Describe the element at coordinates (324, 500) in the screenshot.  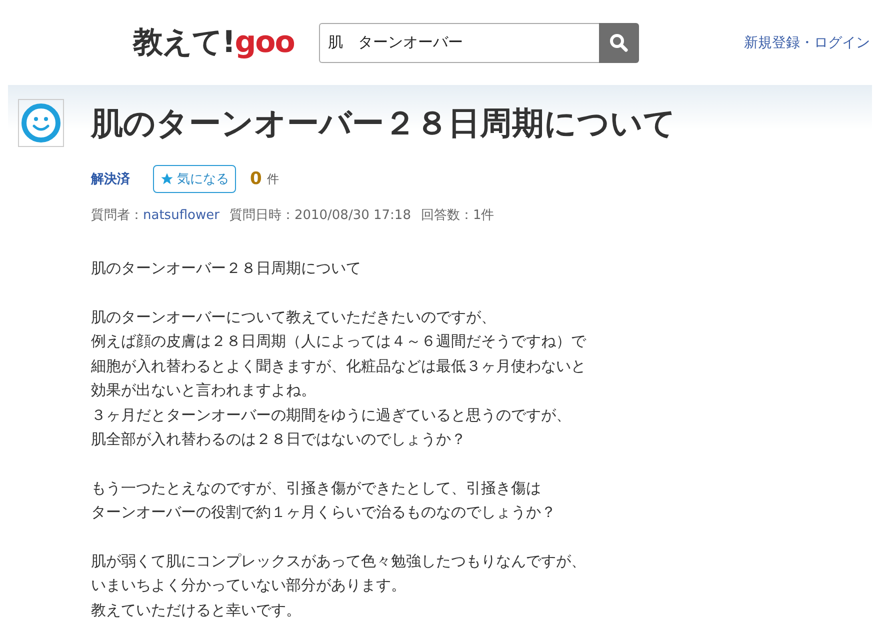
I see `body-paragraph: もう一つたとえなのですが、引掻き傷ができたとして、引掻き傷は ターンオーバーの役割で約１ヶ月くらいで治るものなのでしょうか？` at that location.